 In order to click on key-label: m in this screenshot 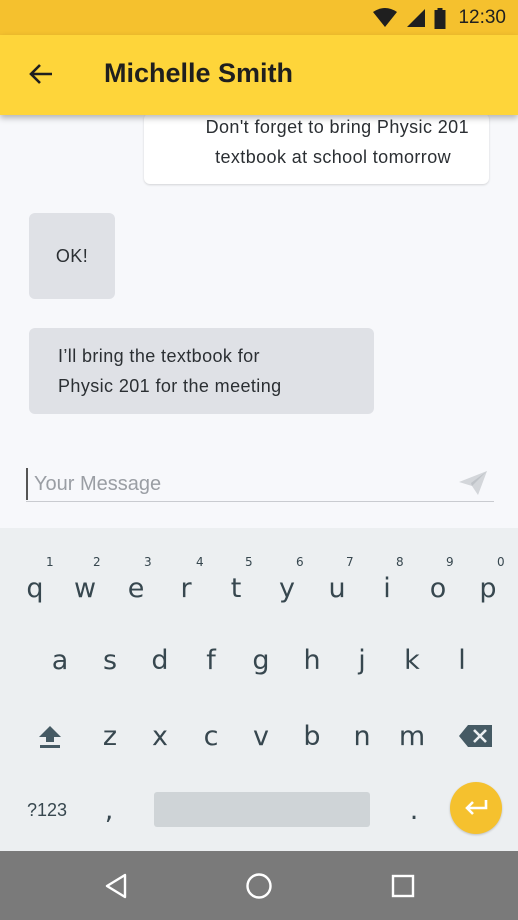, I will do `click(412, 736)`.